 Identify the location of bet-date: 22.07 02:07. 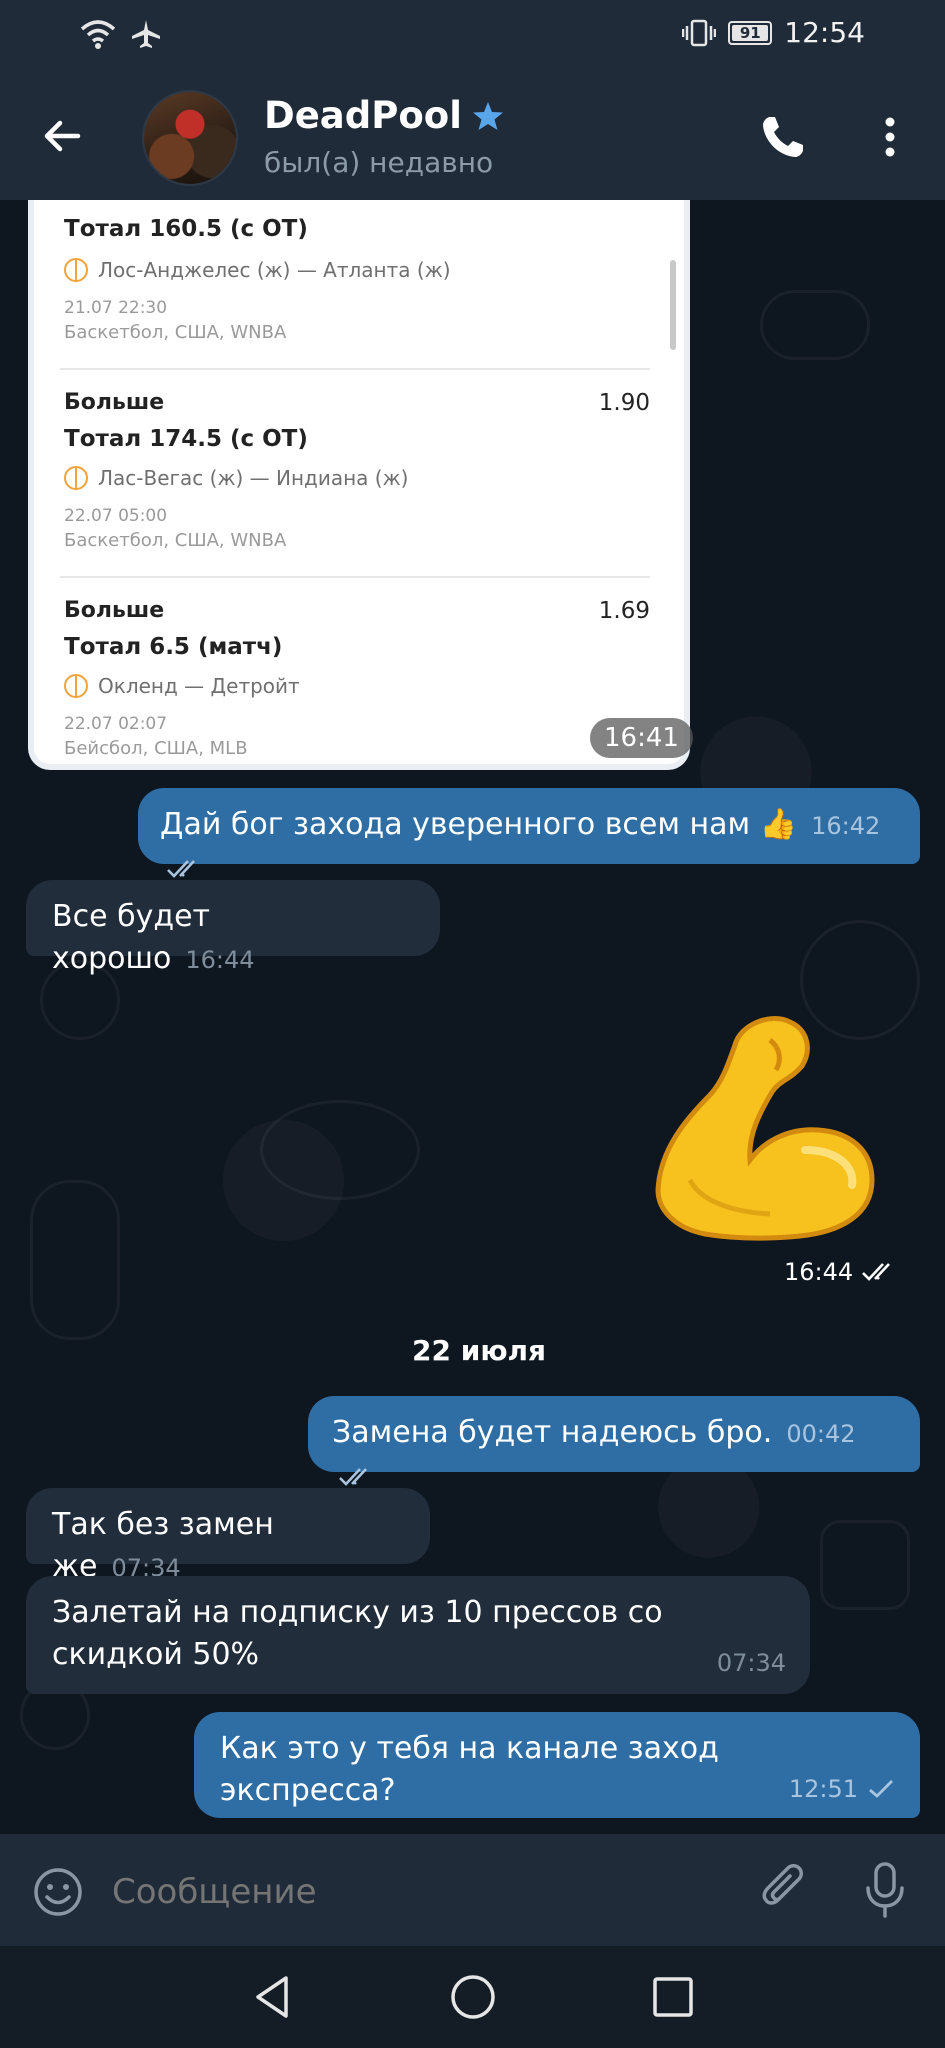
(116, 724).